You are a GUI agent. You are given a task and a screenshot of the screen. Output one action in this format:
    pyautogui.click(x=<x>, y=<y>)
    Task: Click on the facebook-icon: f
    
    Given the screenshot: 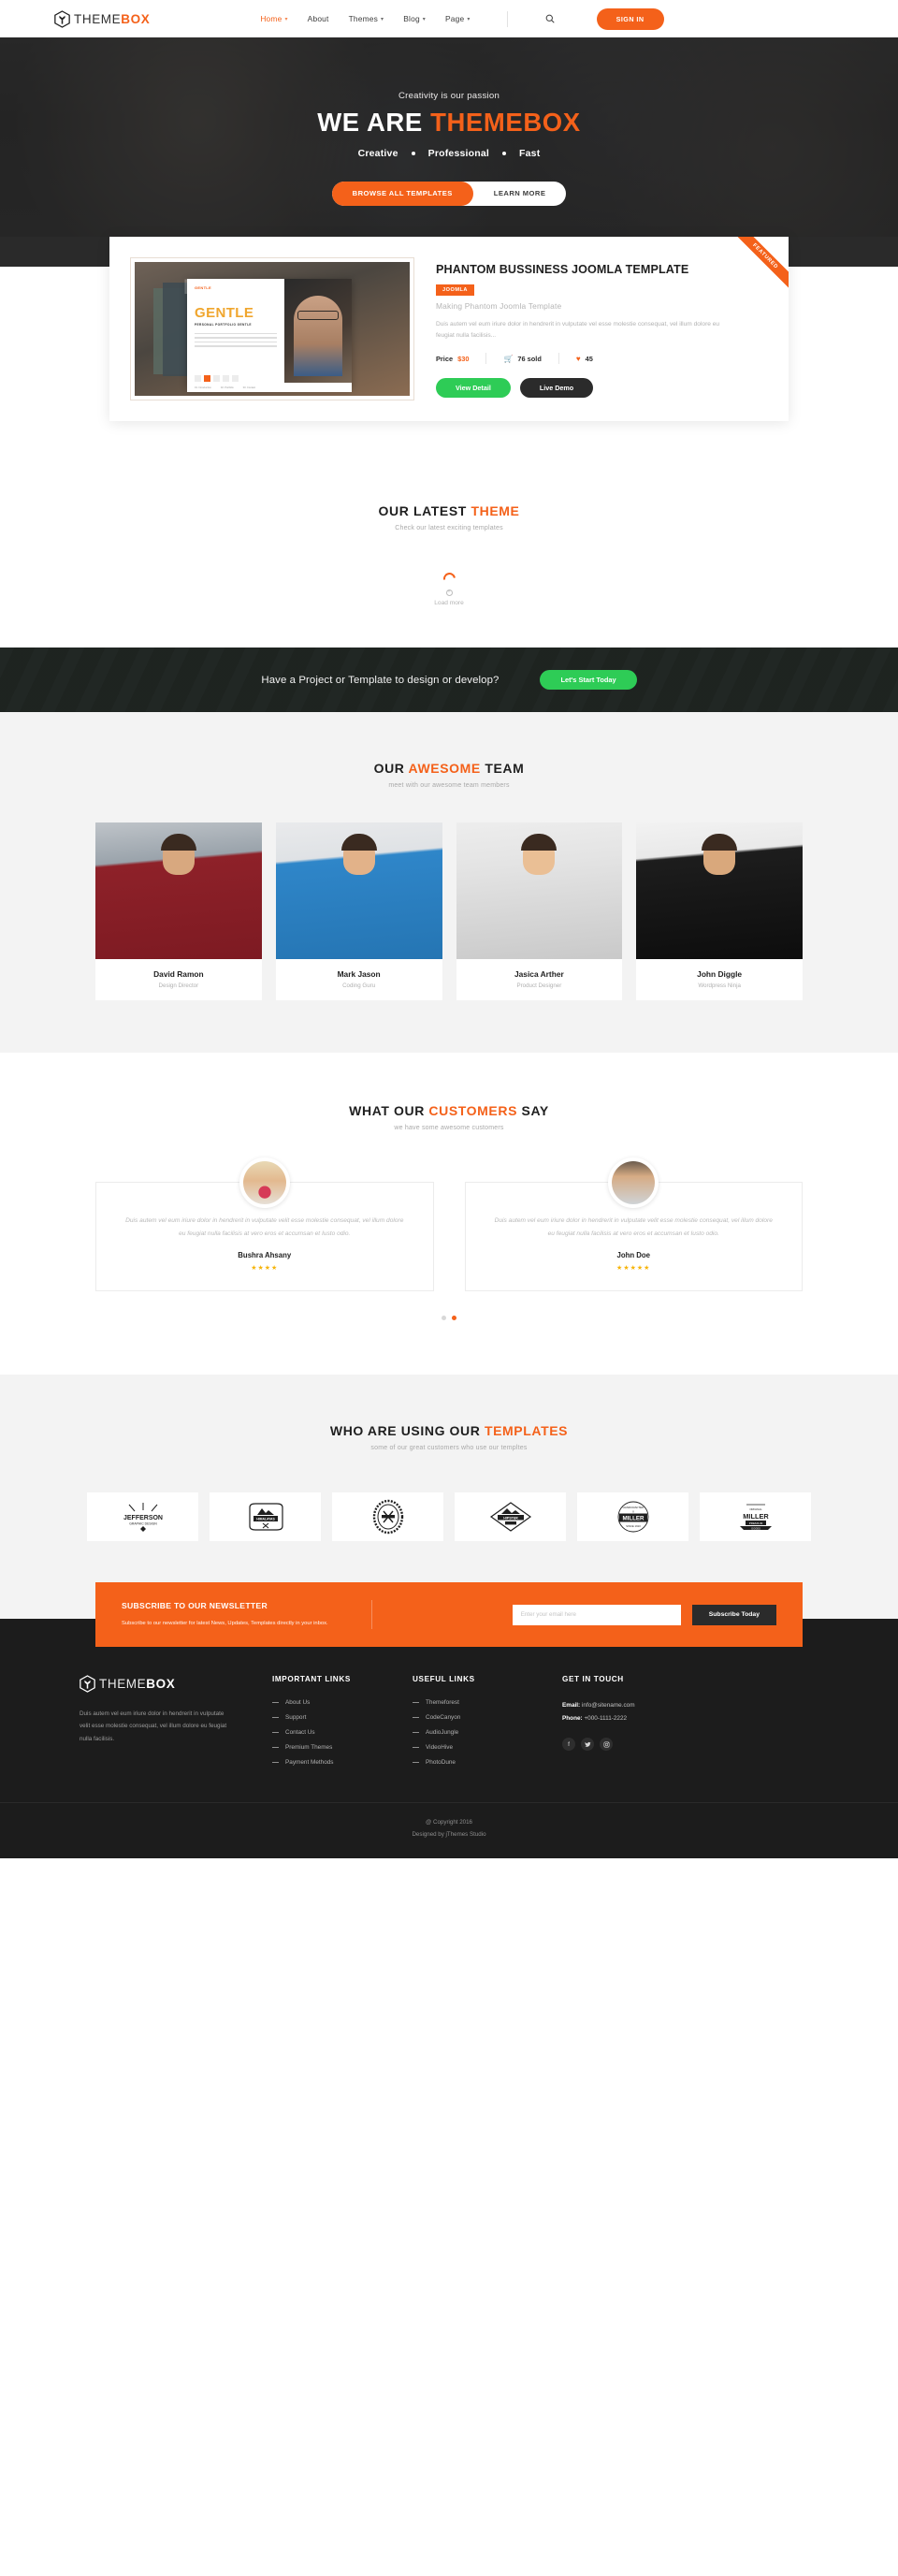 What is the action you would take?
    pyautogui.click(x=569, y=1745)
    